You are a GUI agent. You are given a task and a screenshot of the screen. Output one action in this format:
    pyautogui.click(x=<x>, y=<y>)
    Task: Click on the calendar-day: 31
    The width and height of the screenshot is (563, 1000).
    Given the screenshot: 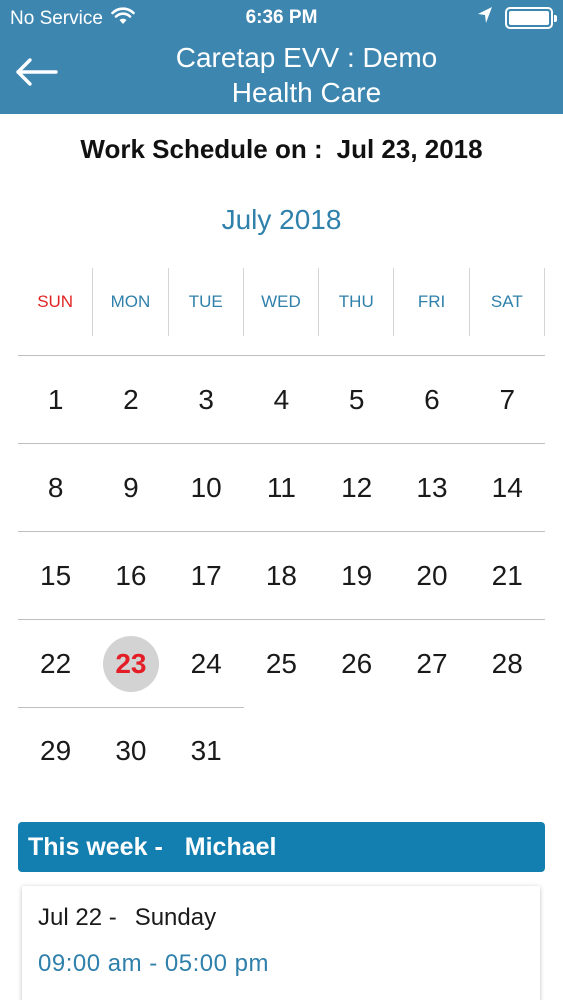 What is the action you would take?
    pyautogui.click(x=206, y=751)
    